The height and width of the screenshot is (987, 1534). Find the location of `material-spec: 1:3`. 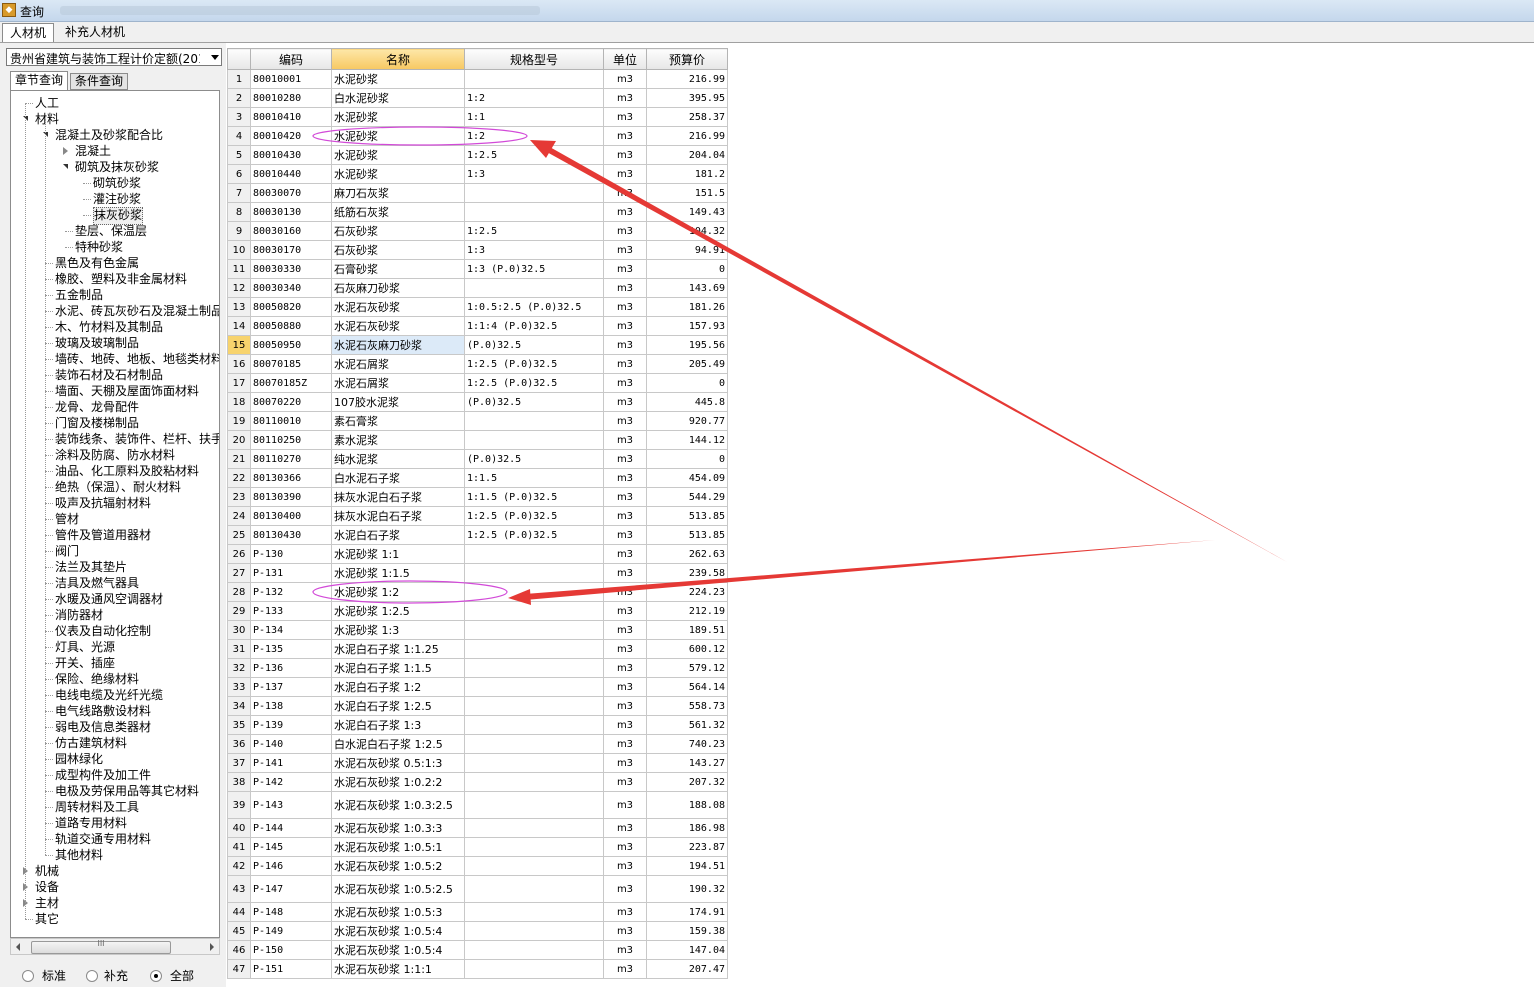

material-spec: 1:3 is located at coordinates (534, 174).